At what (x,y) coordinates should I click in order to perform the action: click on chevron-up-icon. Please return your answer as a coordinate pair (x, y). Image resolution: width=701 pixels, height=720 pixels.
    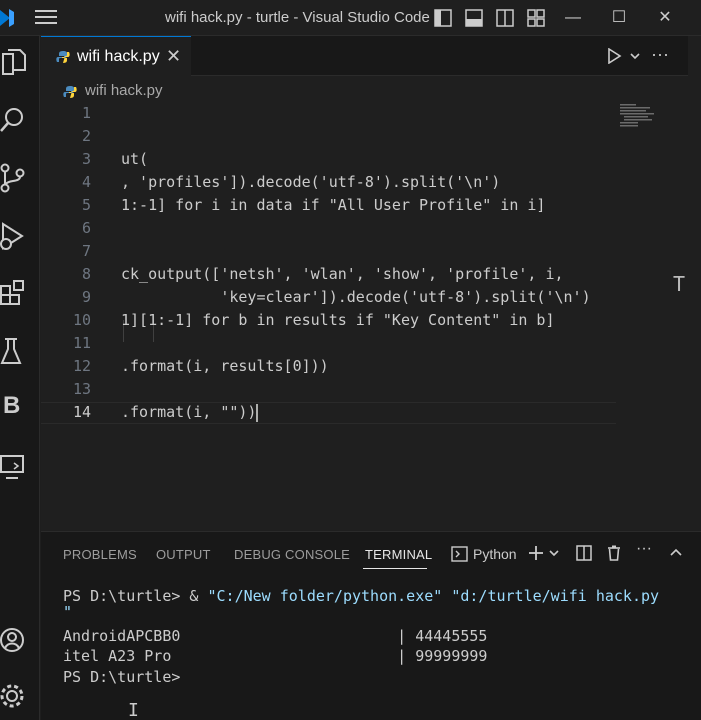
    Looking at the image, I should click on (676, 553).